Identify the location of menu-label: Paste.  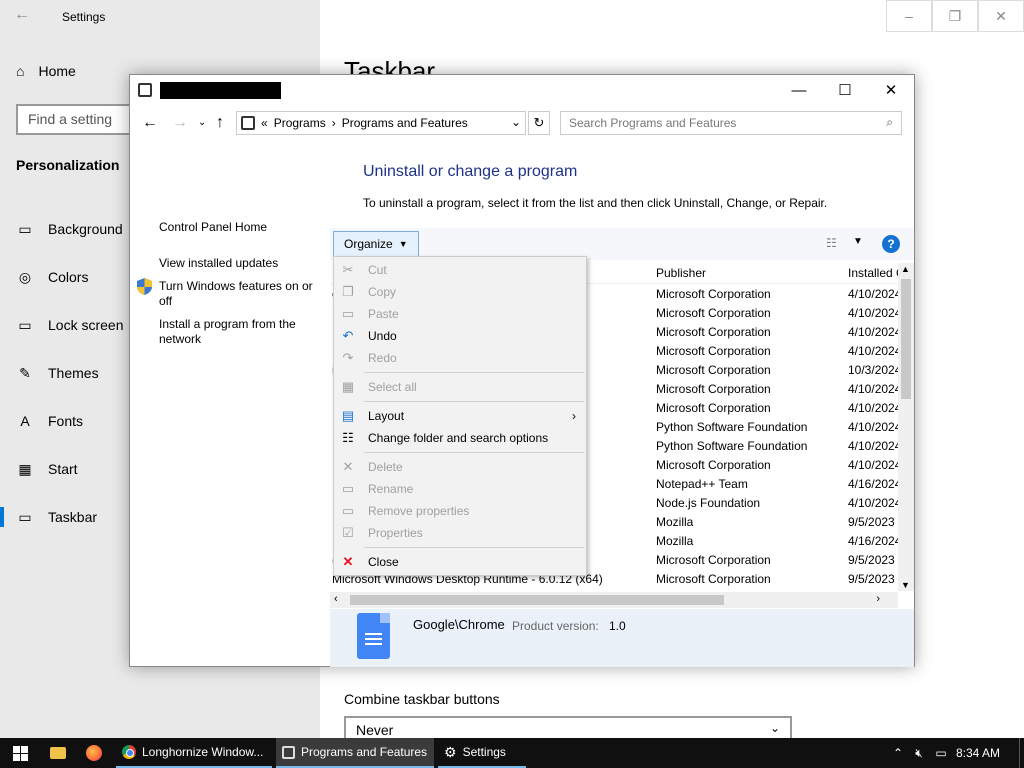
(383, 314).